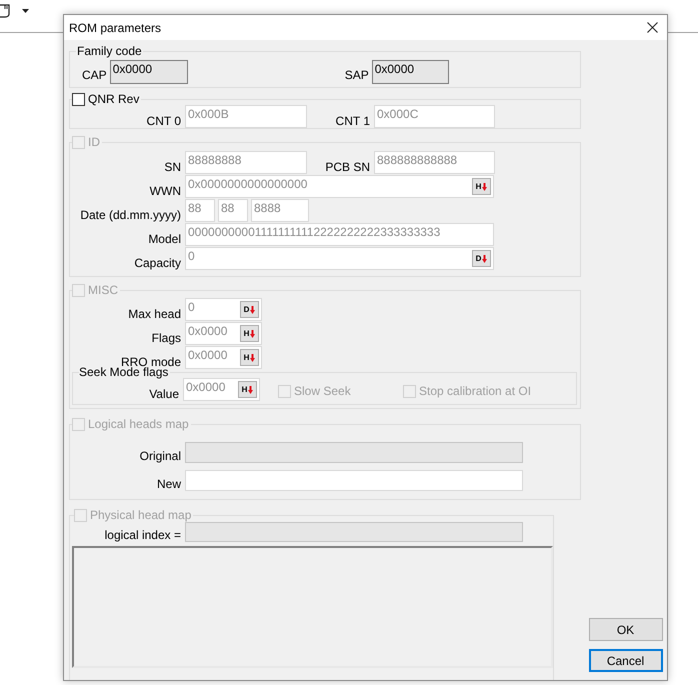  What do you see at coordinates (164, 239) in the screenshot?
I see `field-label: Model` at bounding box center [164, 239].